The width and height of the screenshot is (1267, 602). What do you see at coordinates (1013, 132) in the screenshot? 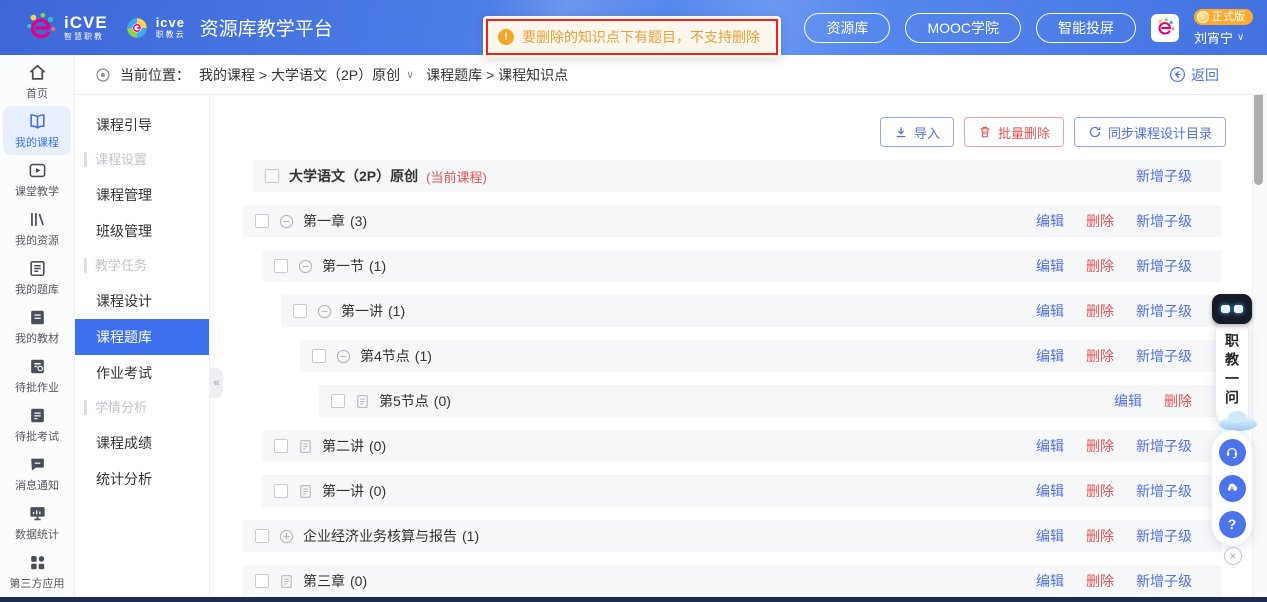
I see `batch-delete-button: 批量删除` at bounding box center [1013, 132].